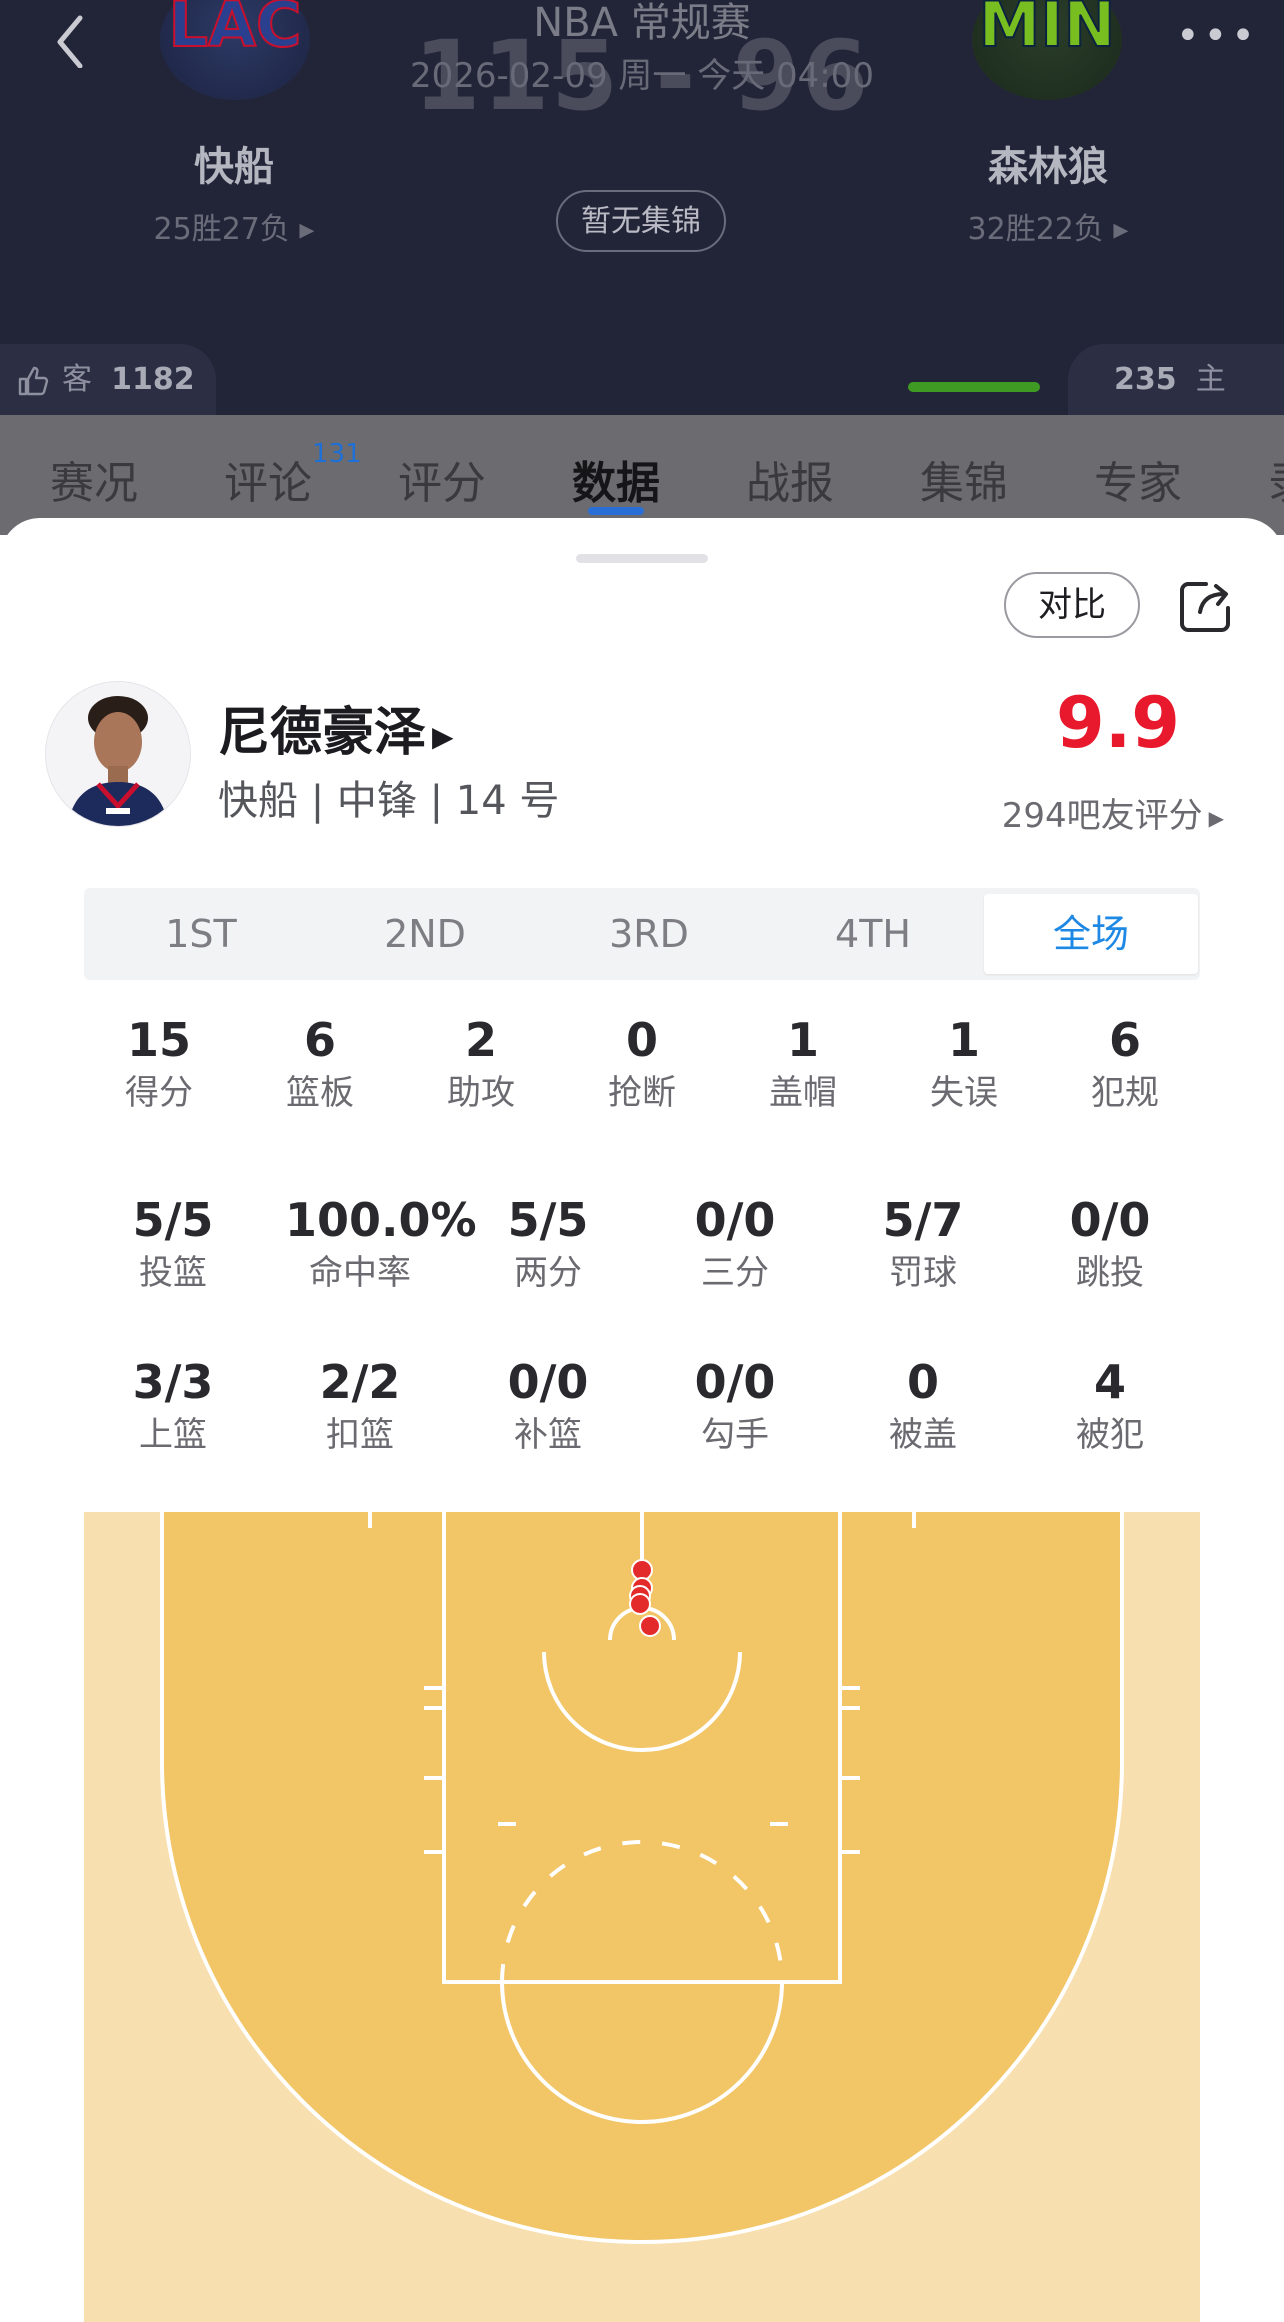 The image size is (1284, 2322). I want to click on main-stat: 0 抢断, so click(642, 1065).